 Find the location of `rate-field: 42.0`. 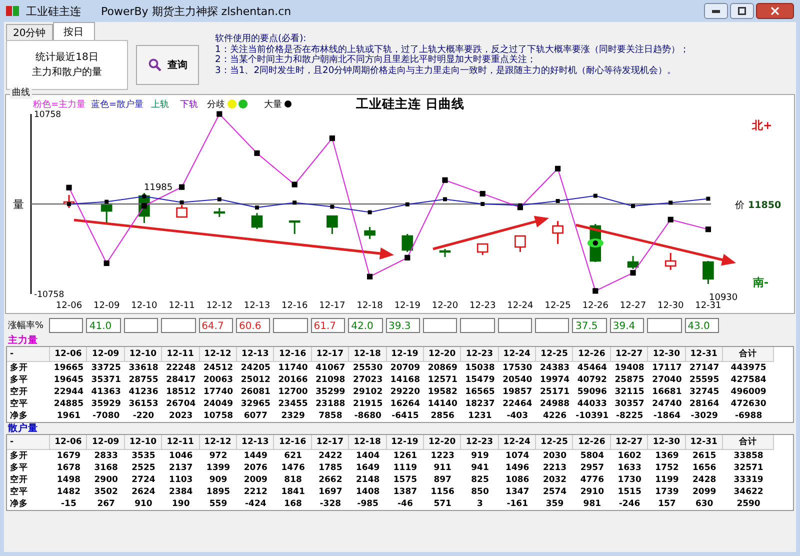

rate-field: 42.0 is located at coordinates (365, 325).